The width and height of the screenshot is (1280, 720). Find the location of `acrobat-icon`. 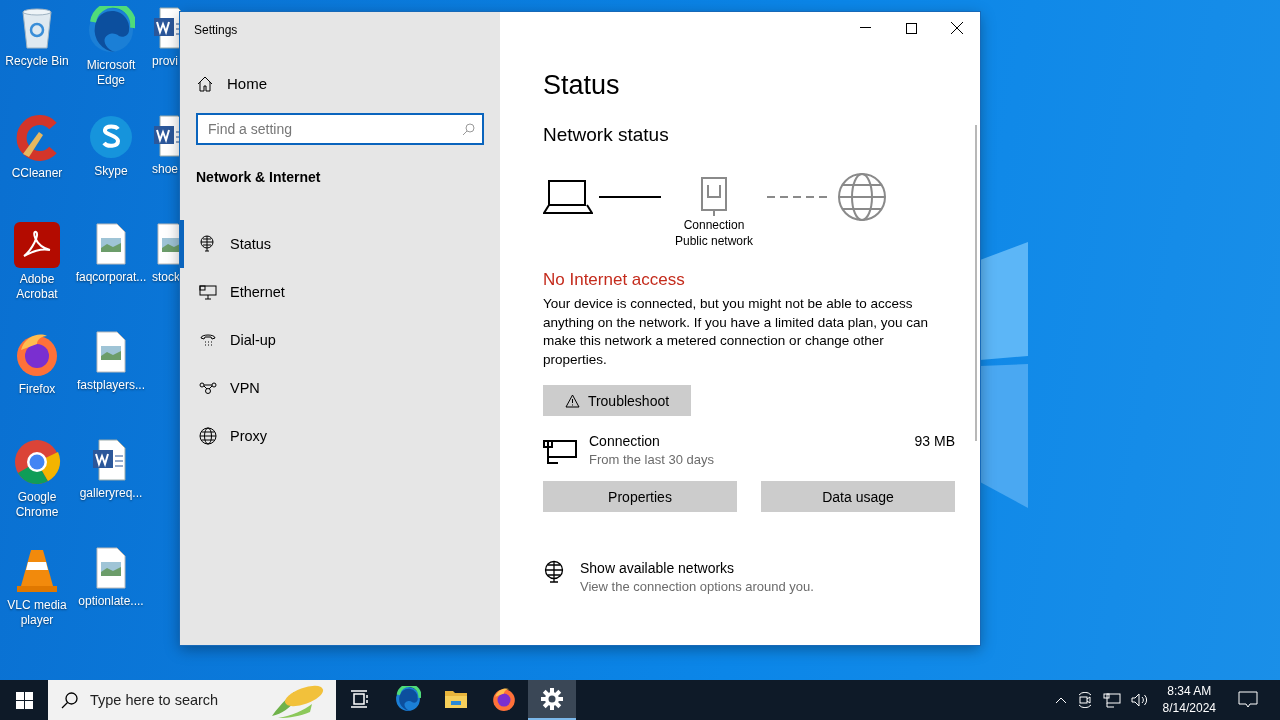

acrobat-icon is located at coordinates (37, 245).